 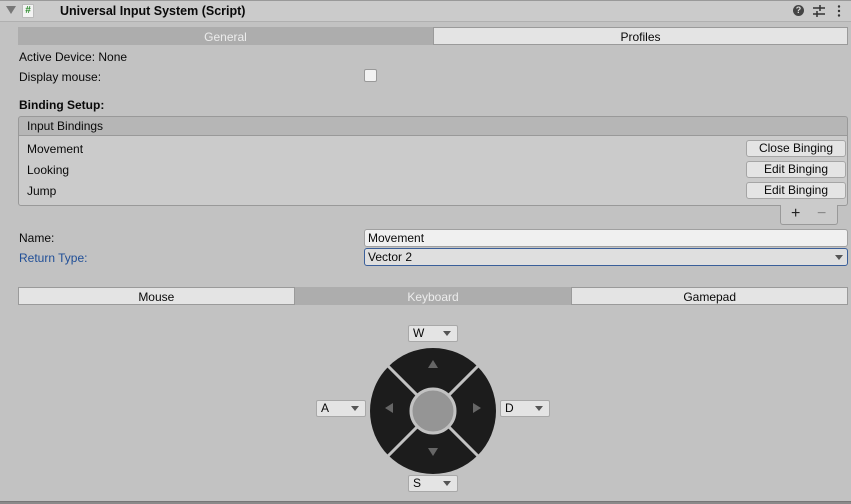 What do you see at coordinates (417, 483) in the screenshot?
I see `key-down-value: S` at bounding box center [417, 483].